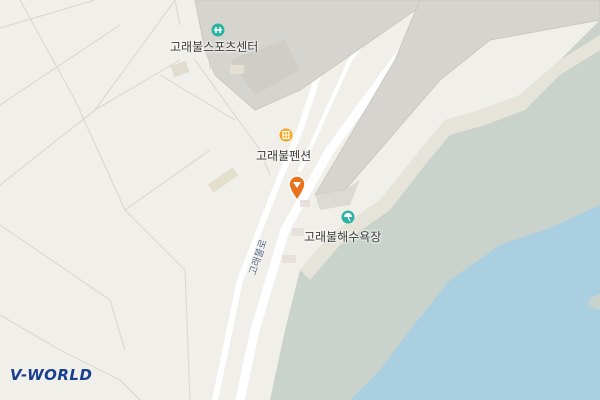 This screenshot has width=600, height=400. What do you see at coordinates (342, 236) in the screenshot?
I see `poi-label-beach: 고래불해수욕장` at bounding box center [342, 236].